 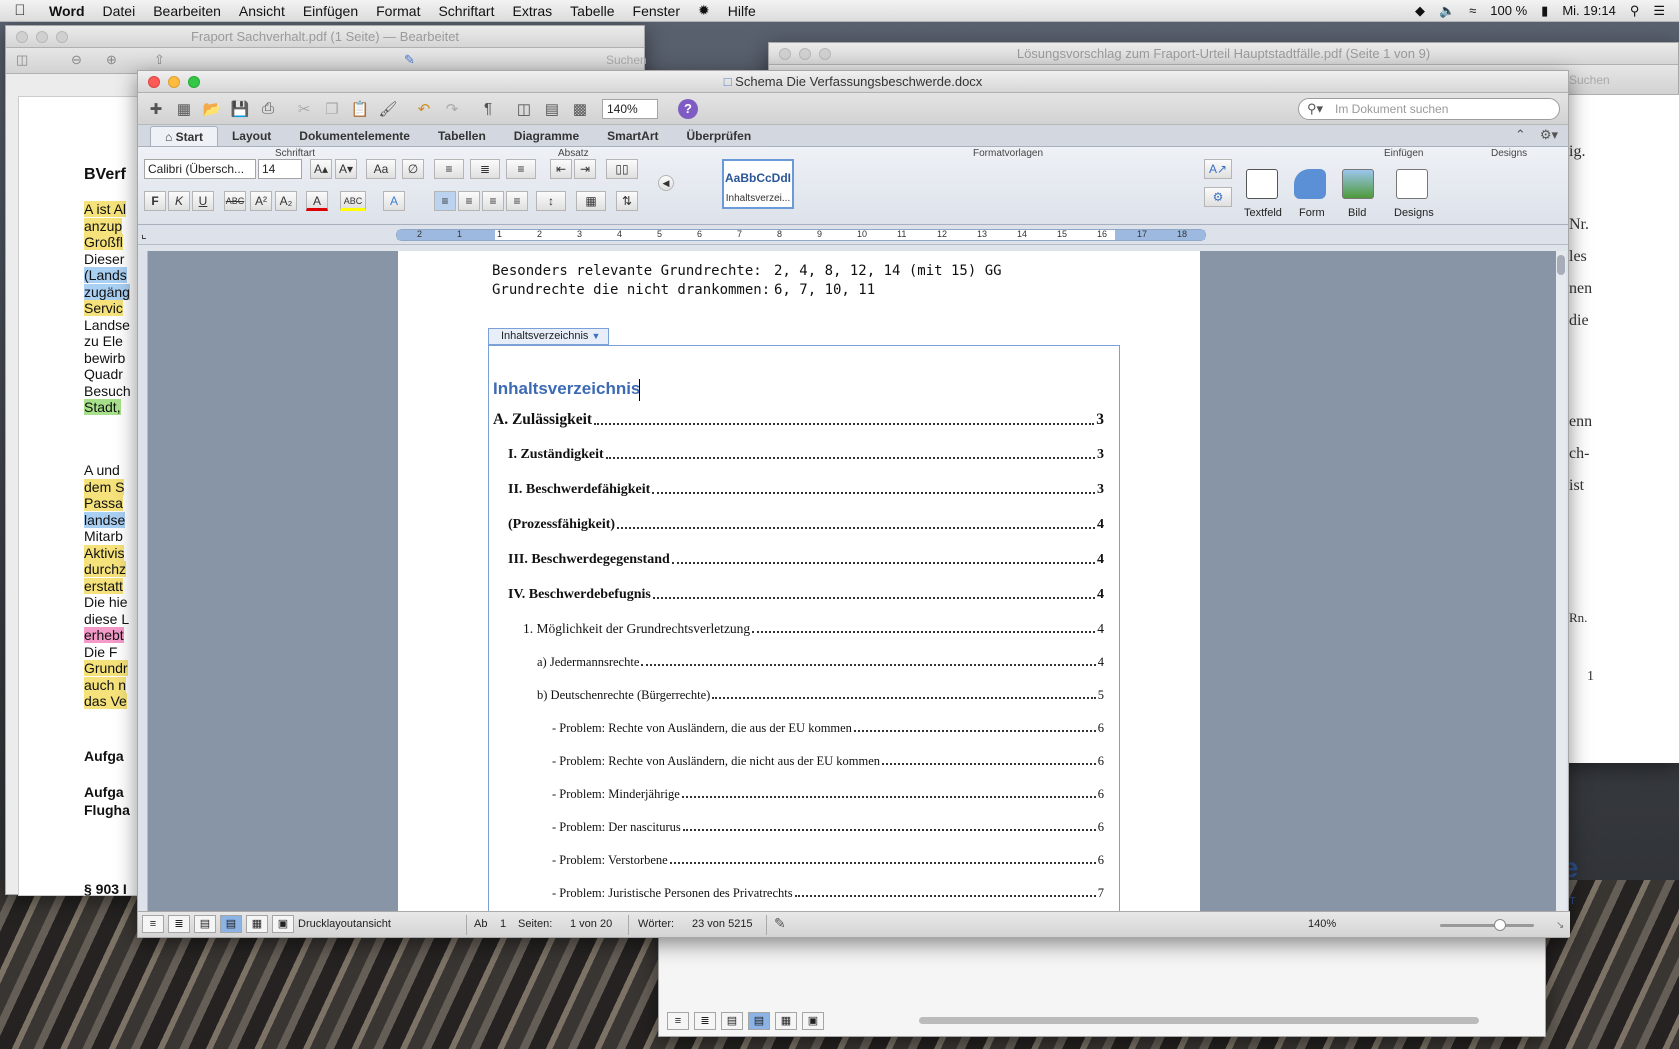 What do you see at coordinates (551, 201) in the screenshot?
I see `line-spacing-button: ↕` at bounding box center [551, 201].